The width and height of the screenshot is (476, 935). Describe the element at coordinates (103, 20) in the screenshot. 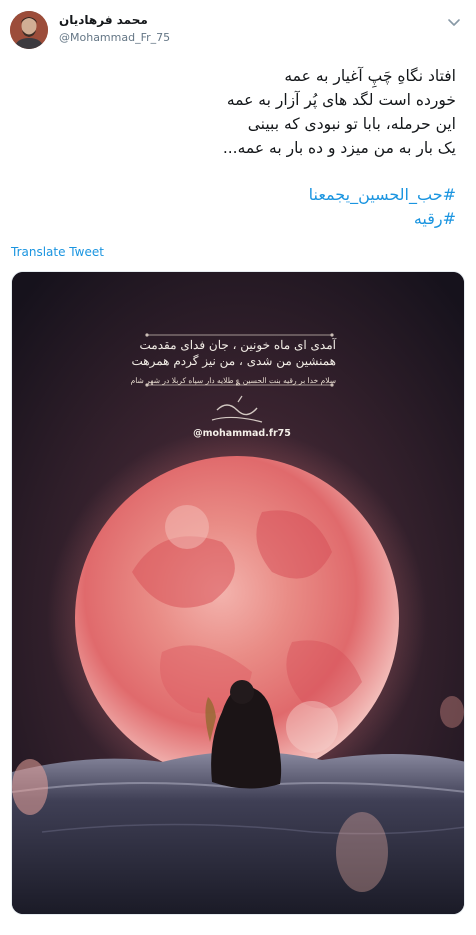

I see `author-display-name: محمد فرهادیان` at that location.